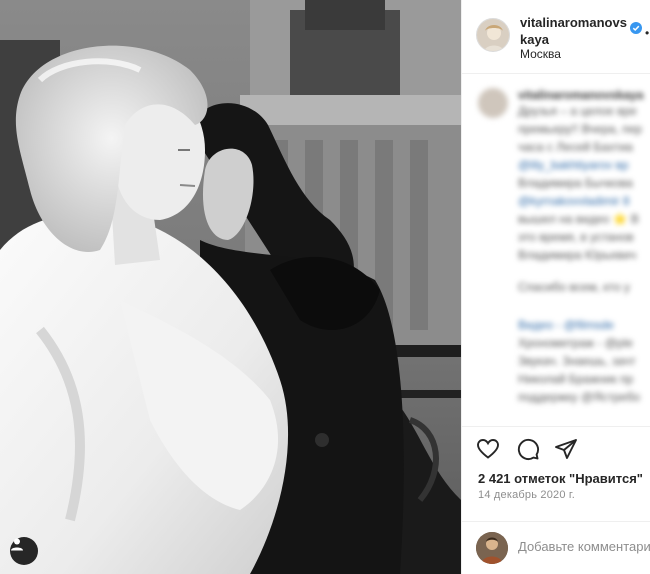 The height and width of the screenshot is (574, 650). What do you see at coordinates (636, 28) in the screenshot?
I see `verified-badge-icon` at bounding box center [636, 28].